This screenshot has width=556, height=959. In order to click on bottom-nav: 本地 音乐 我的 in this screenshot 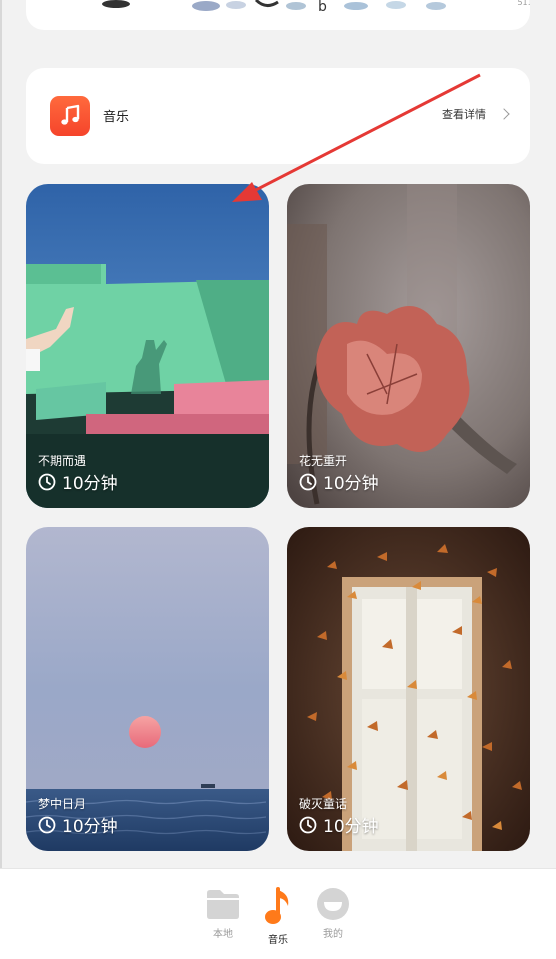, I will do `click(278, 913)`.